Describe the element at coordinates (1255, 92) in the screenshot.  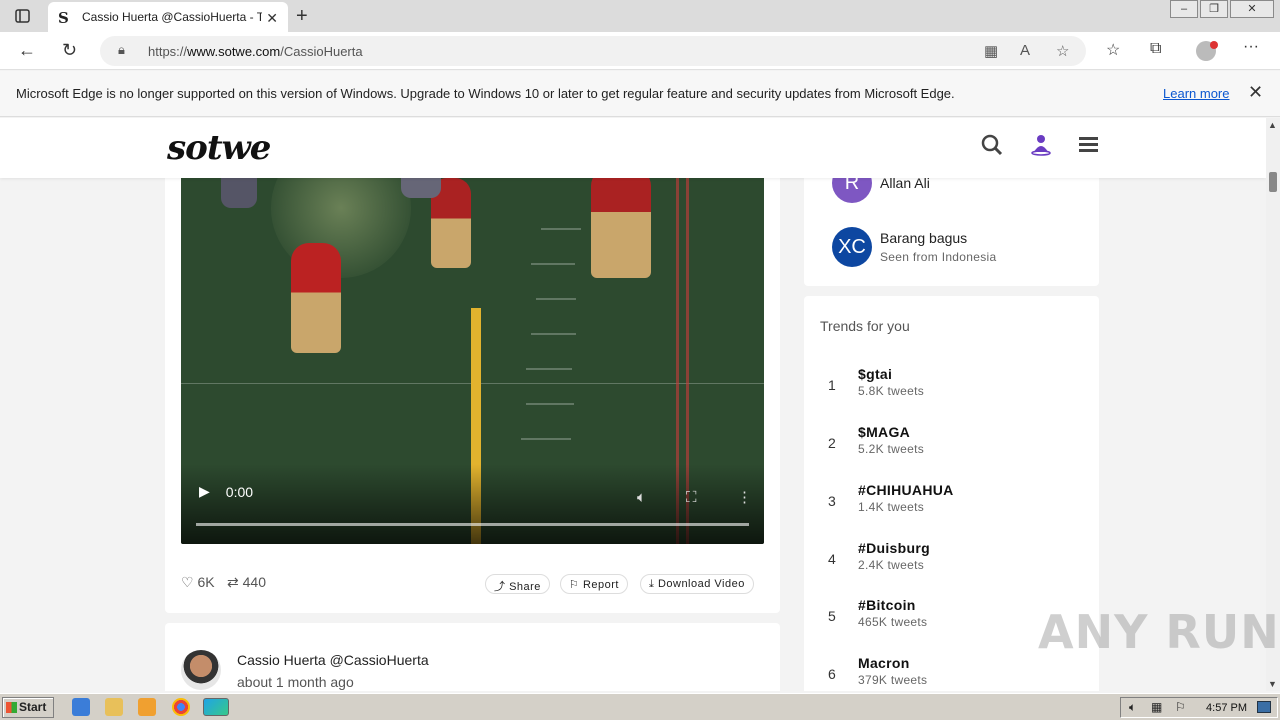
I see `notice-close-icon: ✕` at that location.